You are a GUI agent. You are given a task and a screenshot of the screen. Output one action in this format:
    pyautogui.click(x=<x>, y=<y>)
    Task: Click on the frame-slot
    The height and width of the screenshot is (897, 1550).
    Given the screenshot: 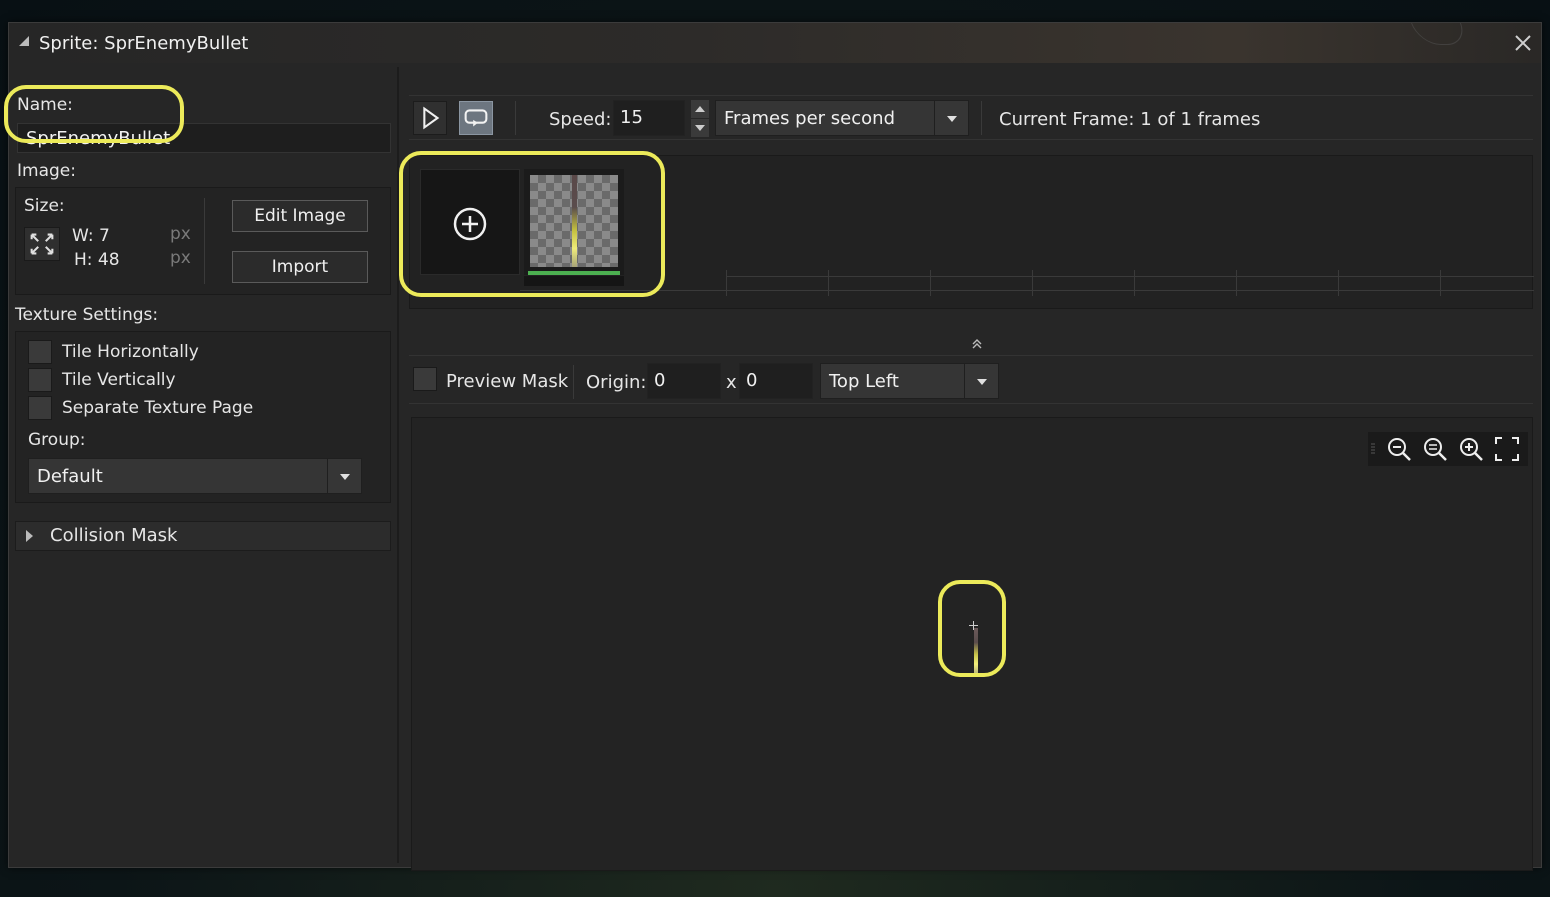 What is the action you would take?
    pyautogui.click(x=574, y=281)
    